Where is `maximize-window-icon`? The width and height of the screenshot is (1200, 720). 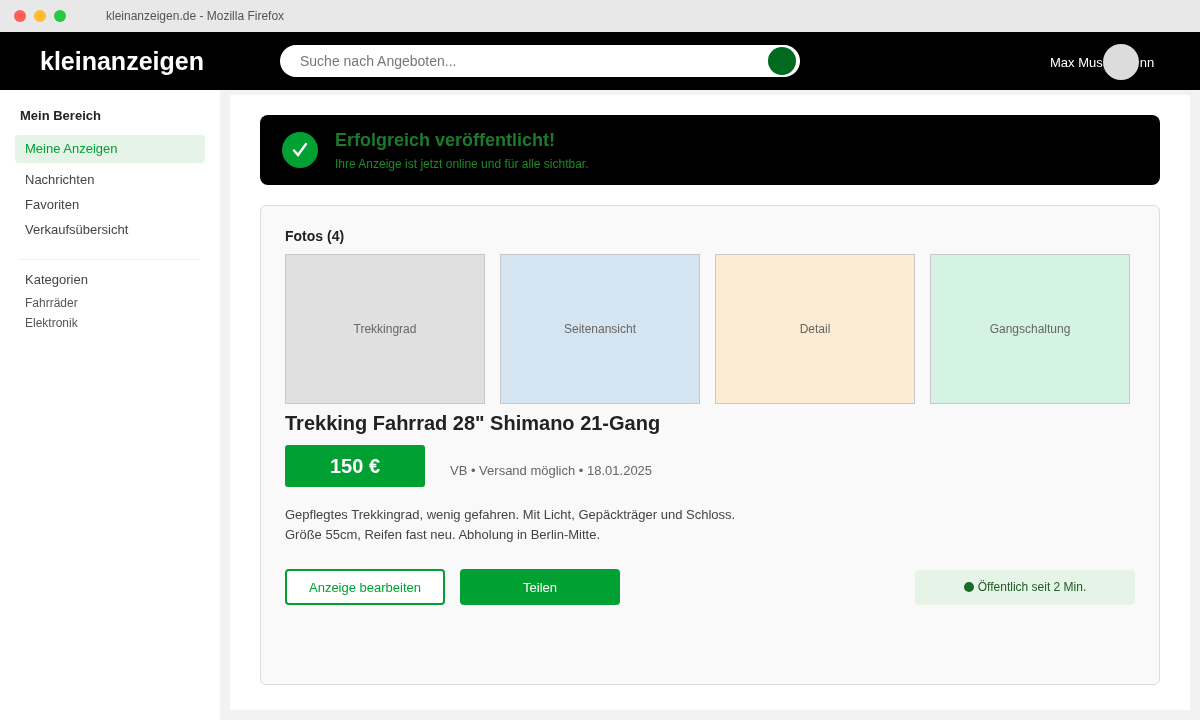 maximize-window-icon is located at coordinates (60, 16).